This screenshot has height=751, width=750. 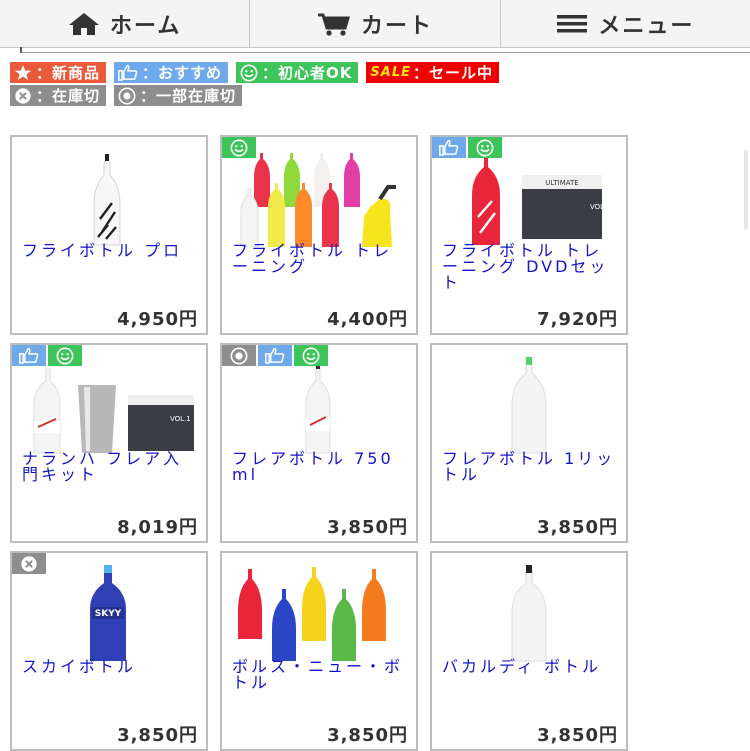 What do you see at coordinates (746, 190) in the screenshot?
I see `scrollbar` at bounding box center [746, 190].